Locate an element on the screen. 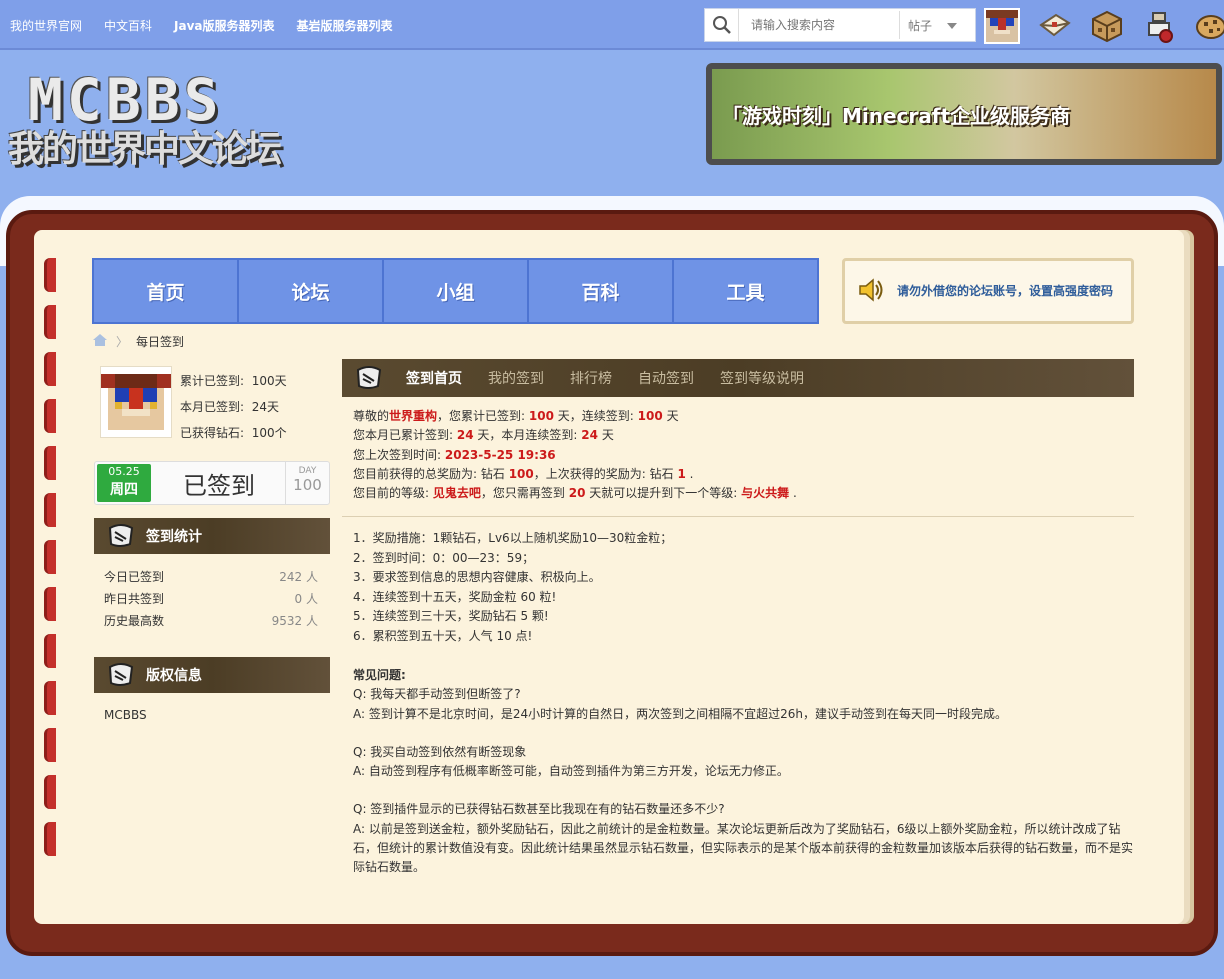  signin-stats-header: 签到统计 is located at coordinates (212, 536).